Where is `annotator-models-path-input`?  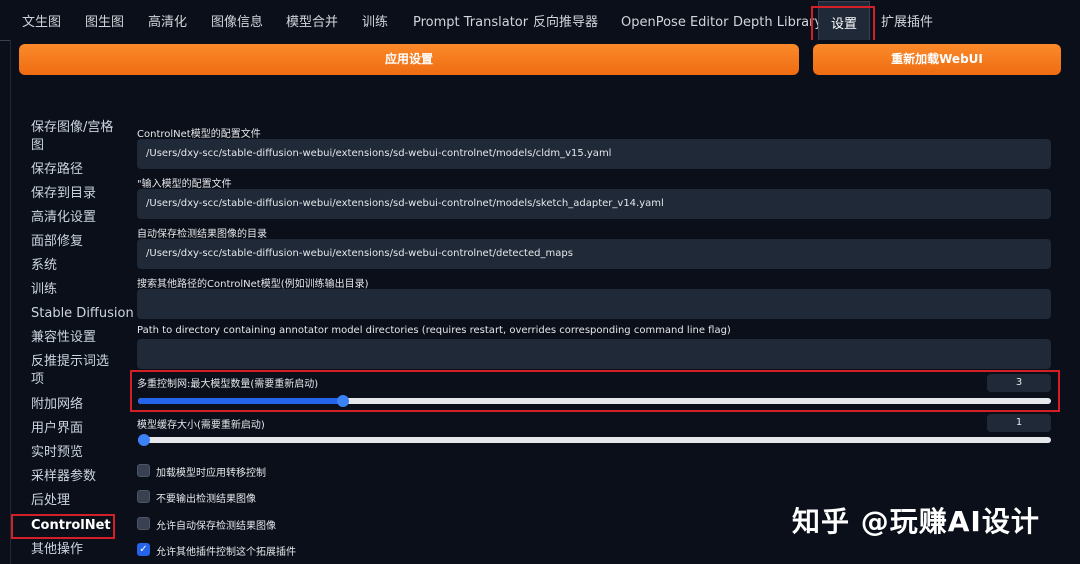 annotator-models-path-input is located at coordinates (594, 354).